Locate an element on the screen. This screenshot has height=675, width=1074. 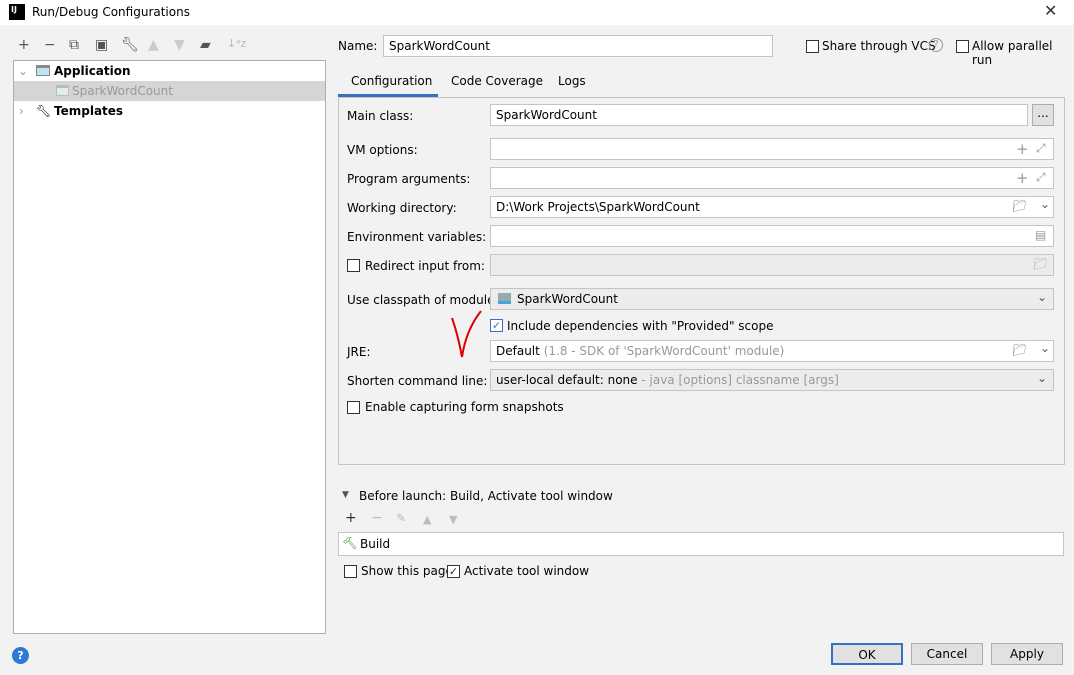
collapse-triangle-icon: ▼ is located at coordinates (345, 495).